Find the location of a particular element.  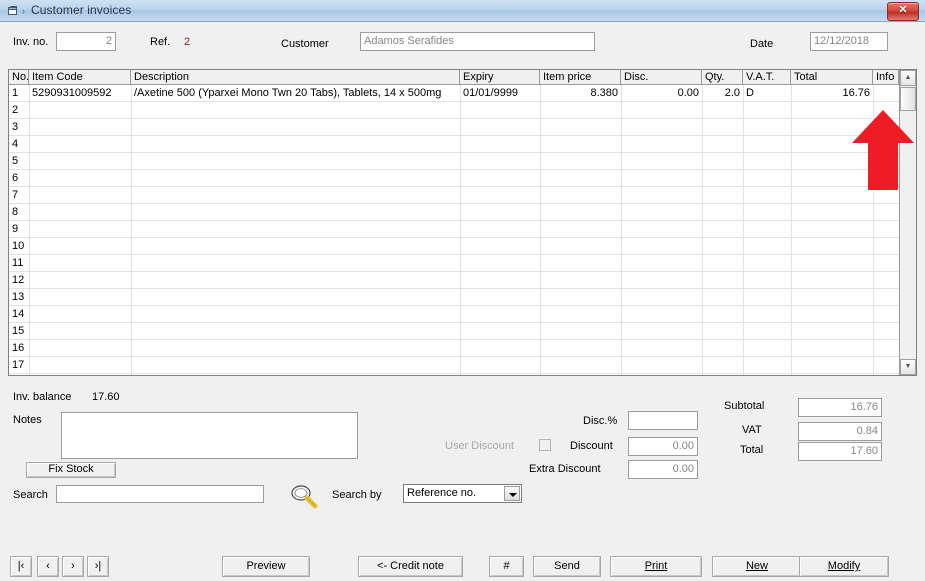

grid-cell-no: 16 is located at coordinates (19, 348).